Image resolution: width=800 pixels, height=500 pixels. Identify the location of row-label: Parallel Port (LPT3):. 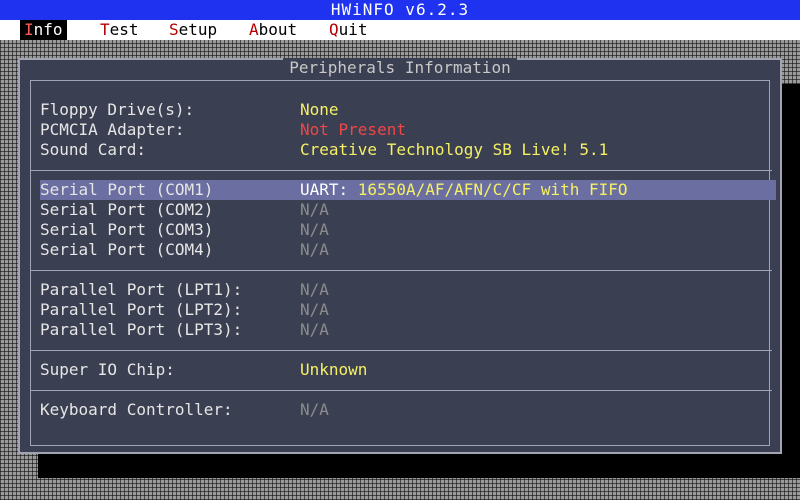
(141, 329).